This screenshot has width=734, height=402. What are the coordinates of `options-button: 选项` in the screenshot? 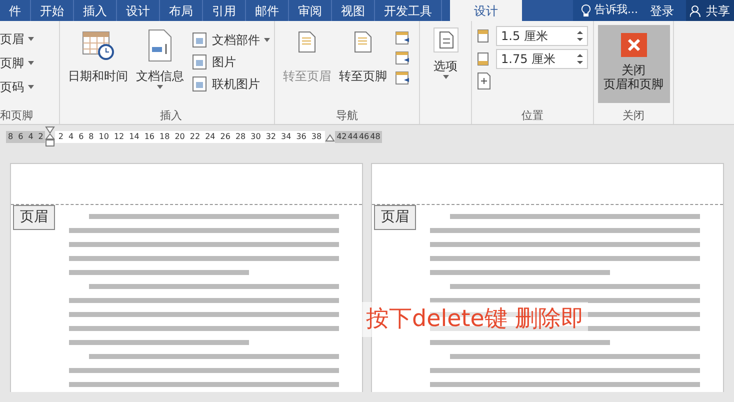 It's located at (445, 53).